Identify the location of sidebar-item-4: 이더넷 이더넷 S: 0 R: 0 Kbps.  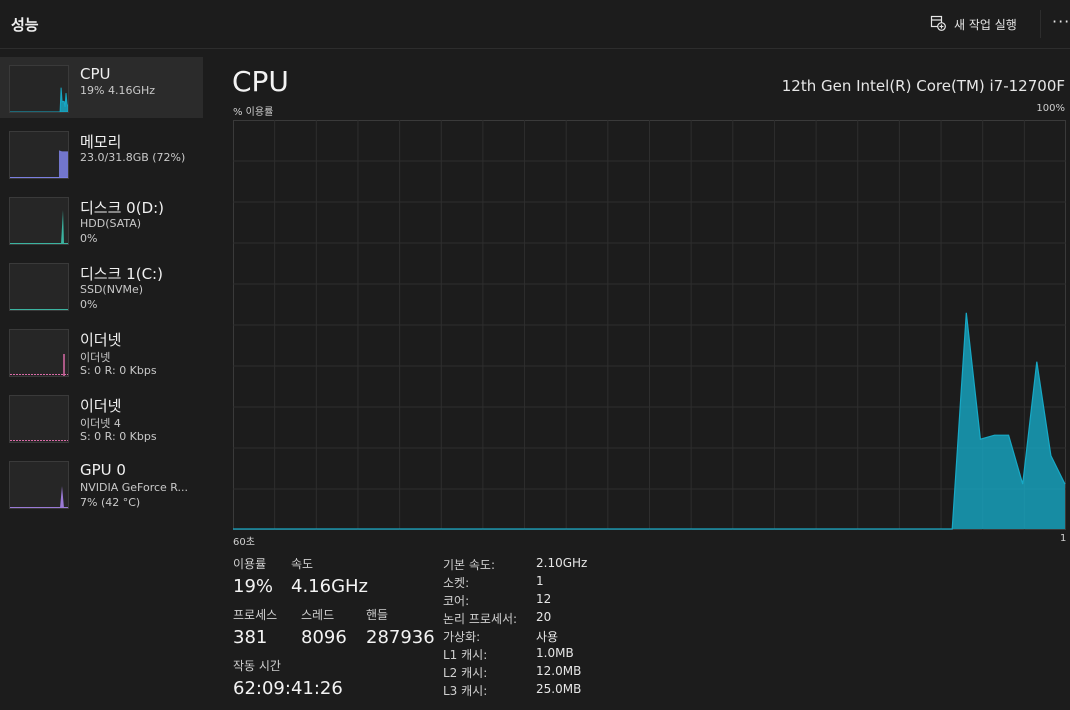
(101, 354).